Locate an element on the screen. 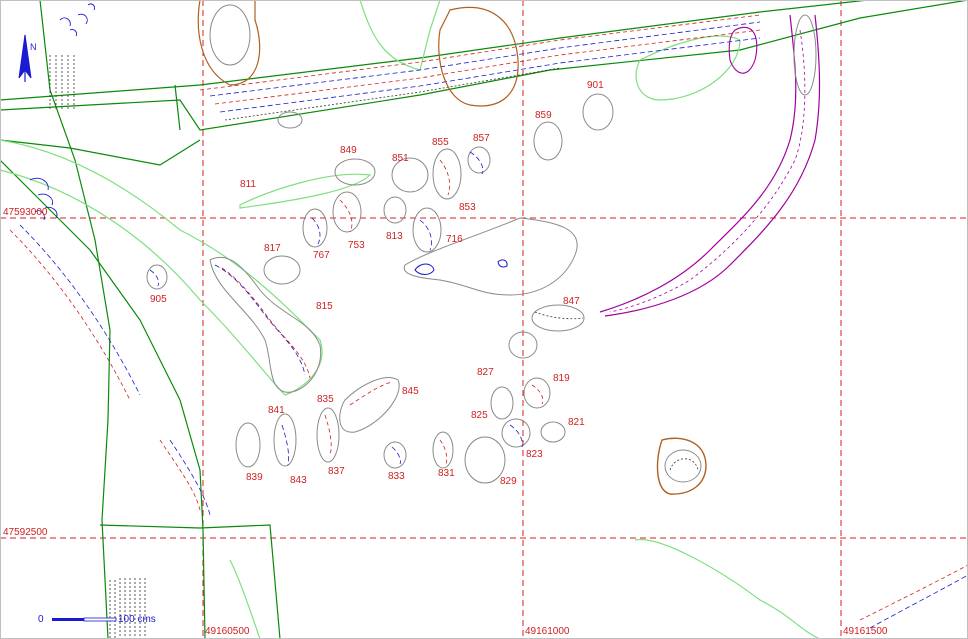  blue-find-716b is located at coordinates (502, 263).